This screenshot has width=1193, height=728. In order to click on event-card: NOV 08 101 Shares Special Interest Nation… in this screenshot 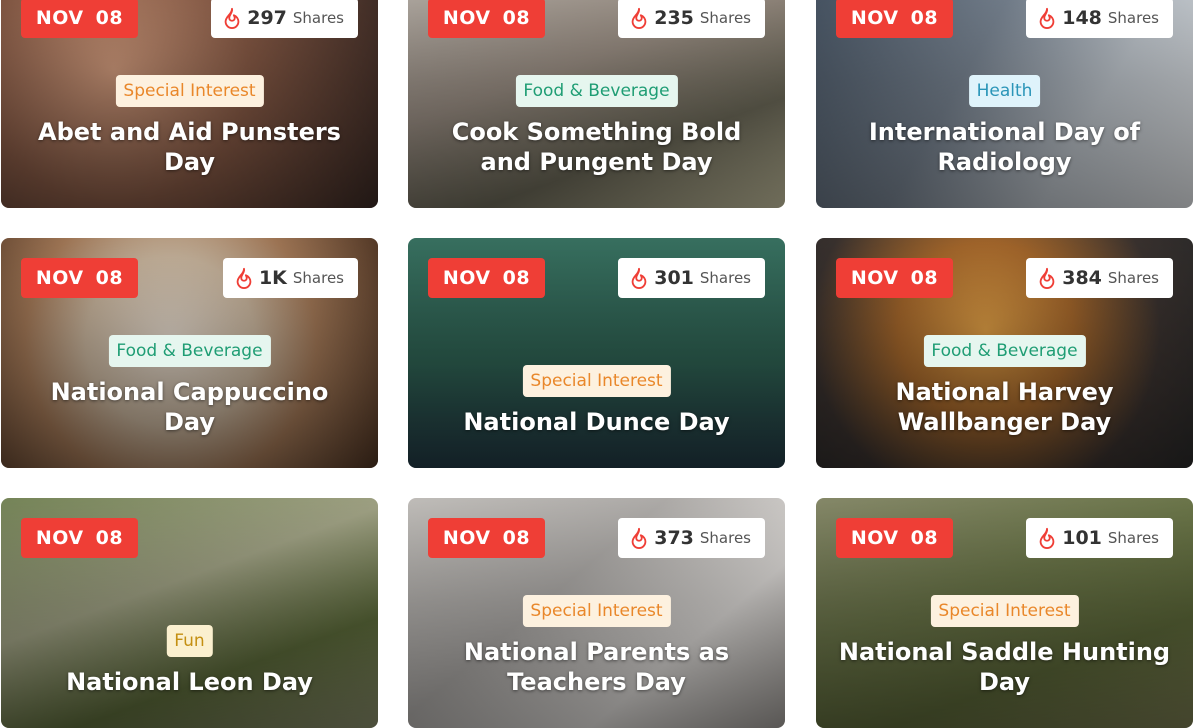, I will do `click(1004, 613)`.